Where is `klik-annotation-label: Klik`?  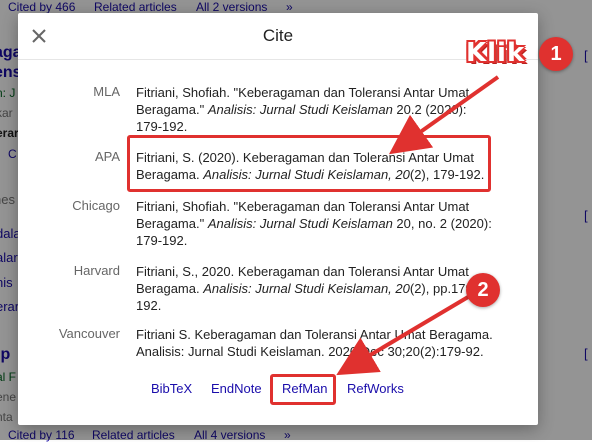 klik-annotation-label: Klik is located at coordinates (496, 53).